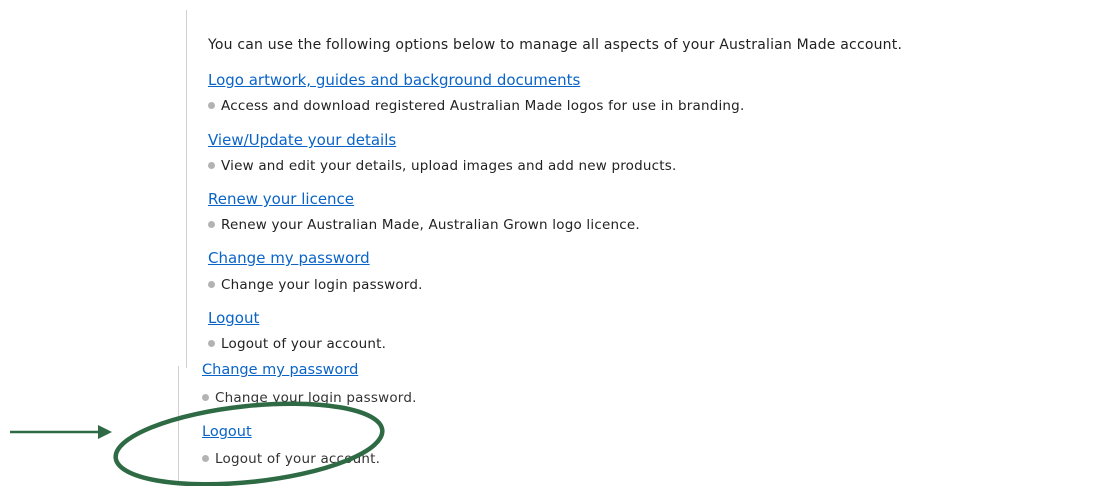 This screenshot has width=1117, height=486. What do you see at coordinates (227, 432) in the screenshot?
I see `zoomed-logout-link: Logout` at bounding box center [227, 432].